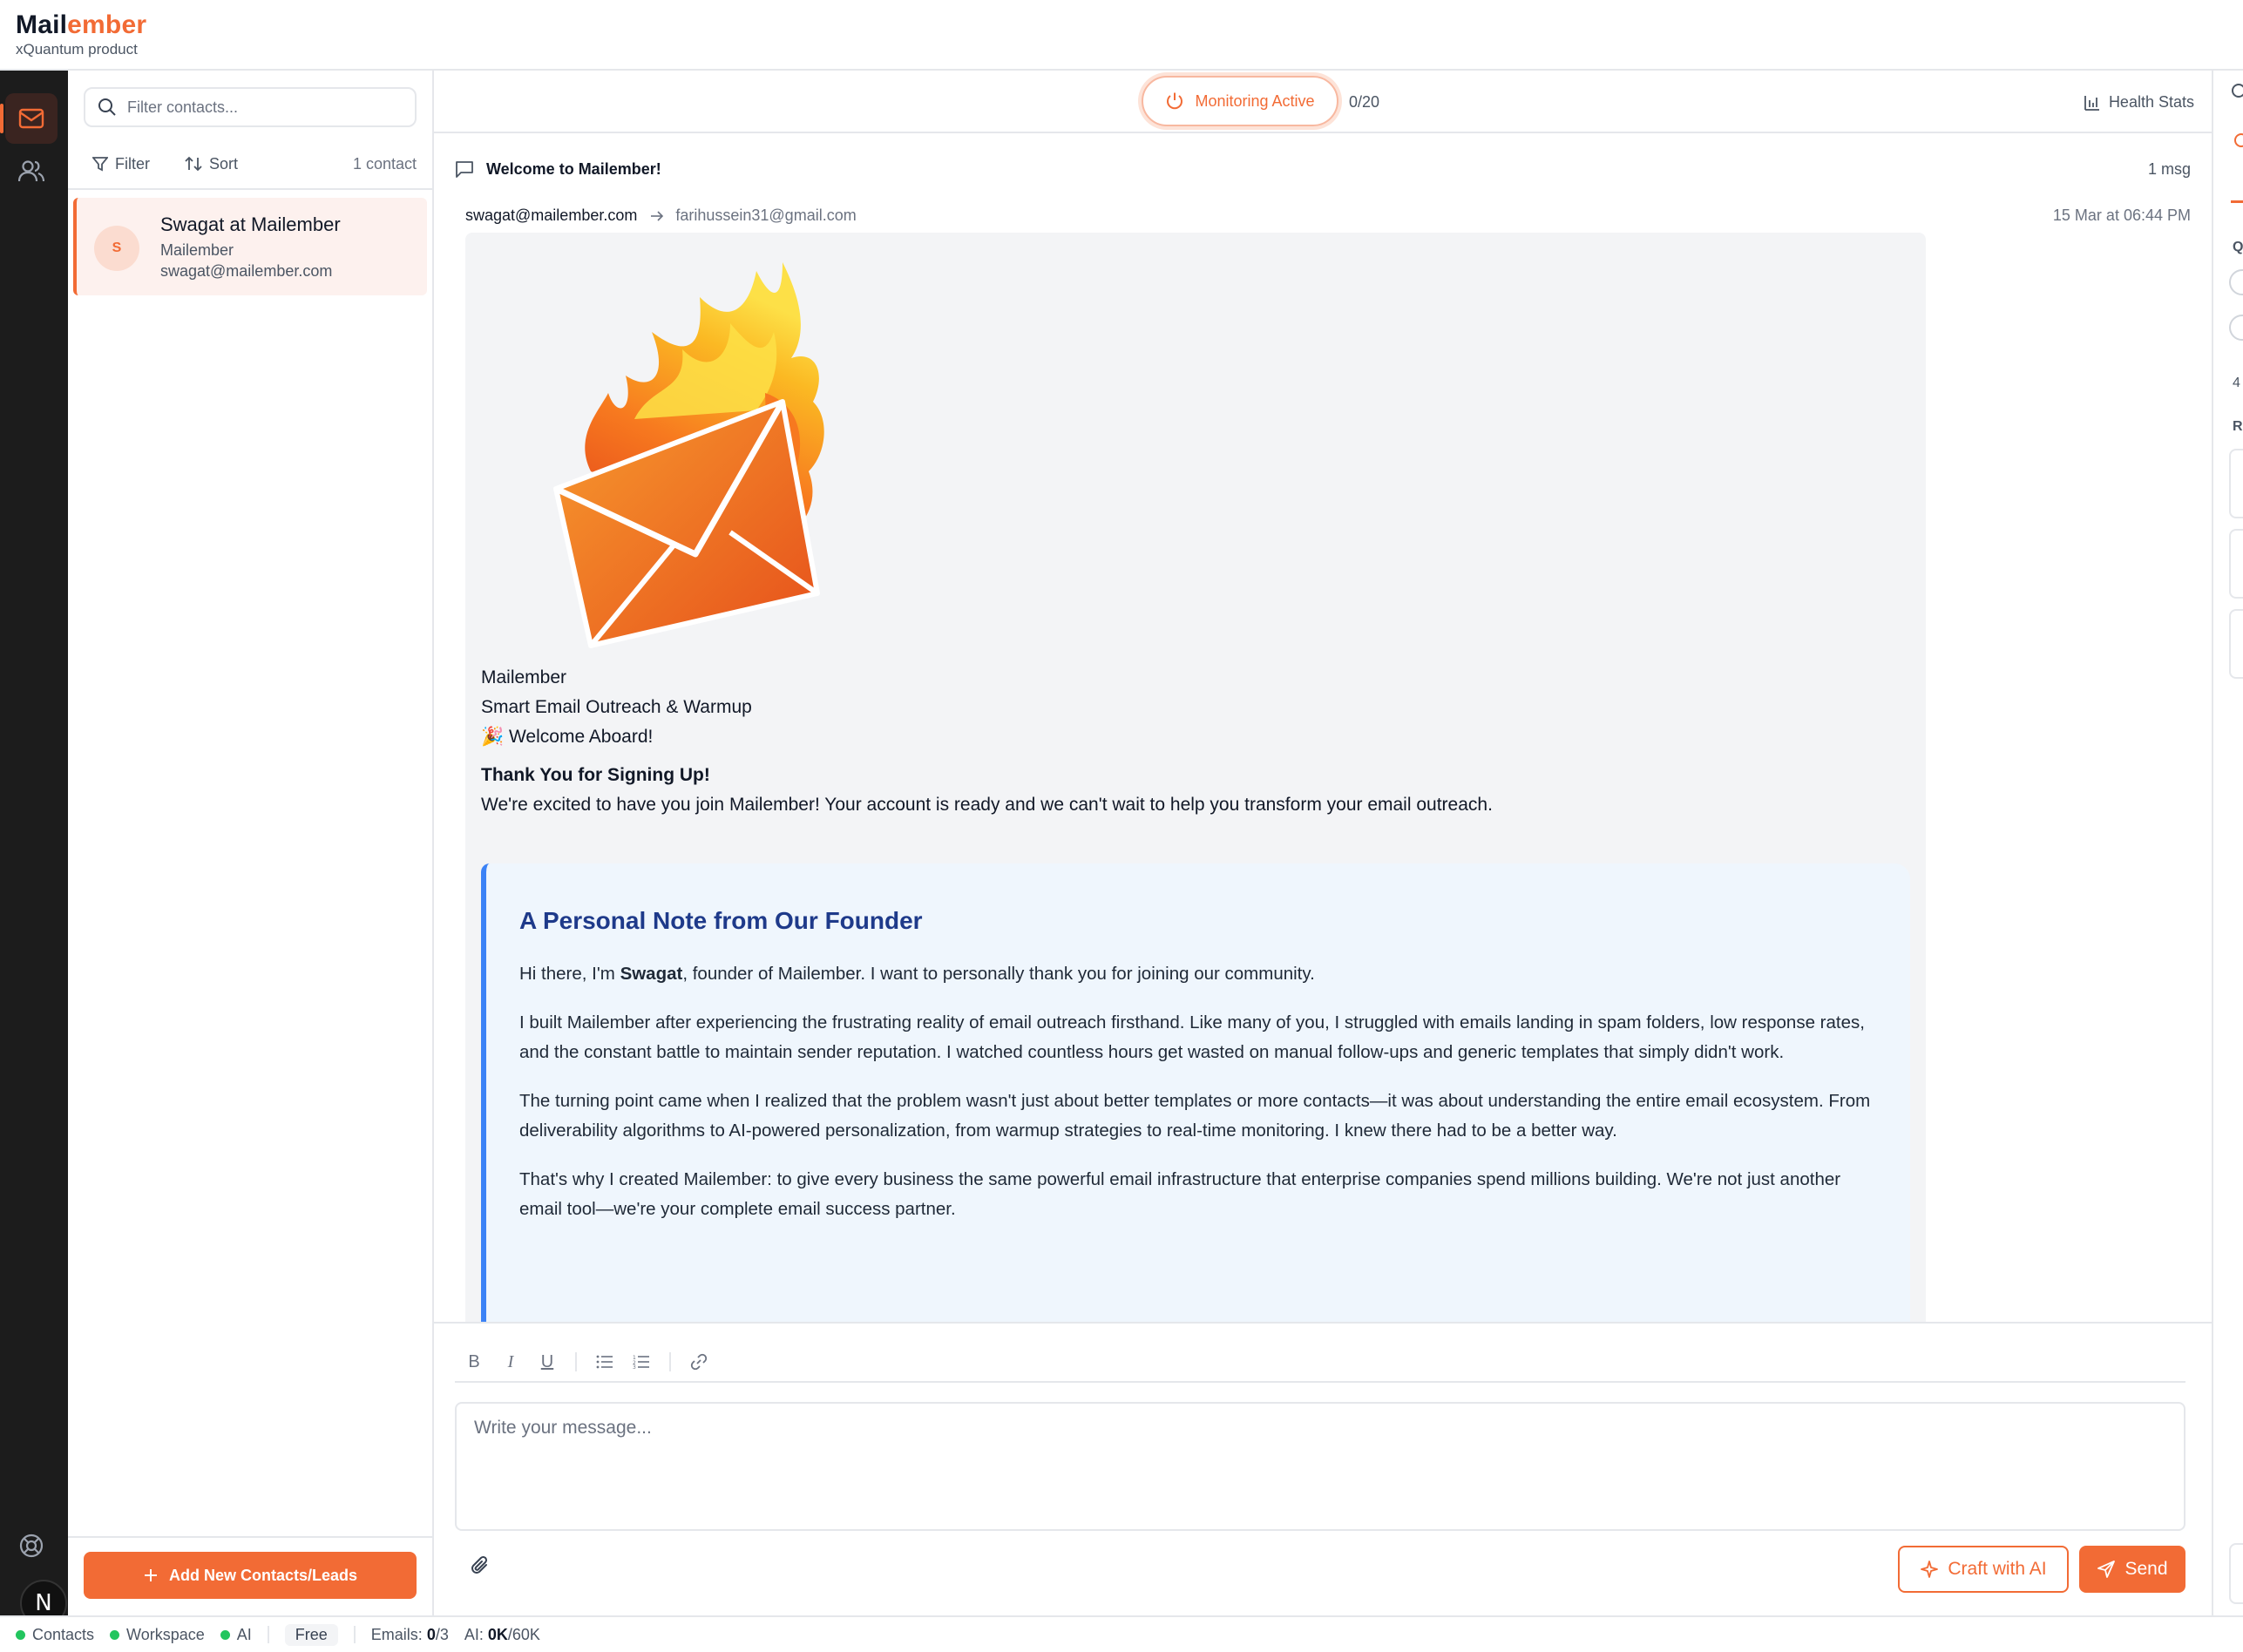 The height and width of the screenshot is (1652, 2243). I want to click on right-panel-heading: Q, so click(2238, 247).